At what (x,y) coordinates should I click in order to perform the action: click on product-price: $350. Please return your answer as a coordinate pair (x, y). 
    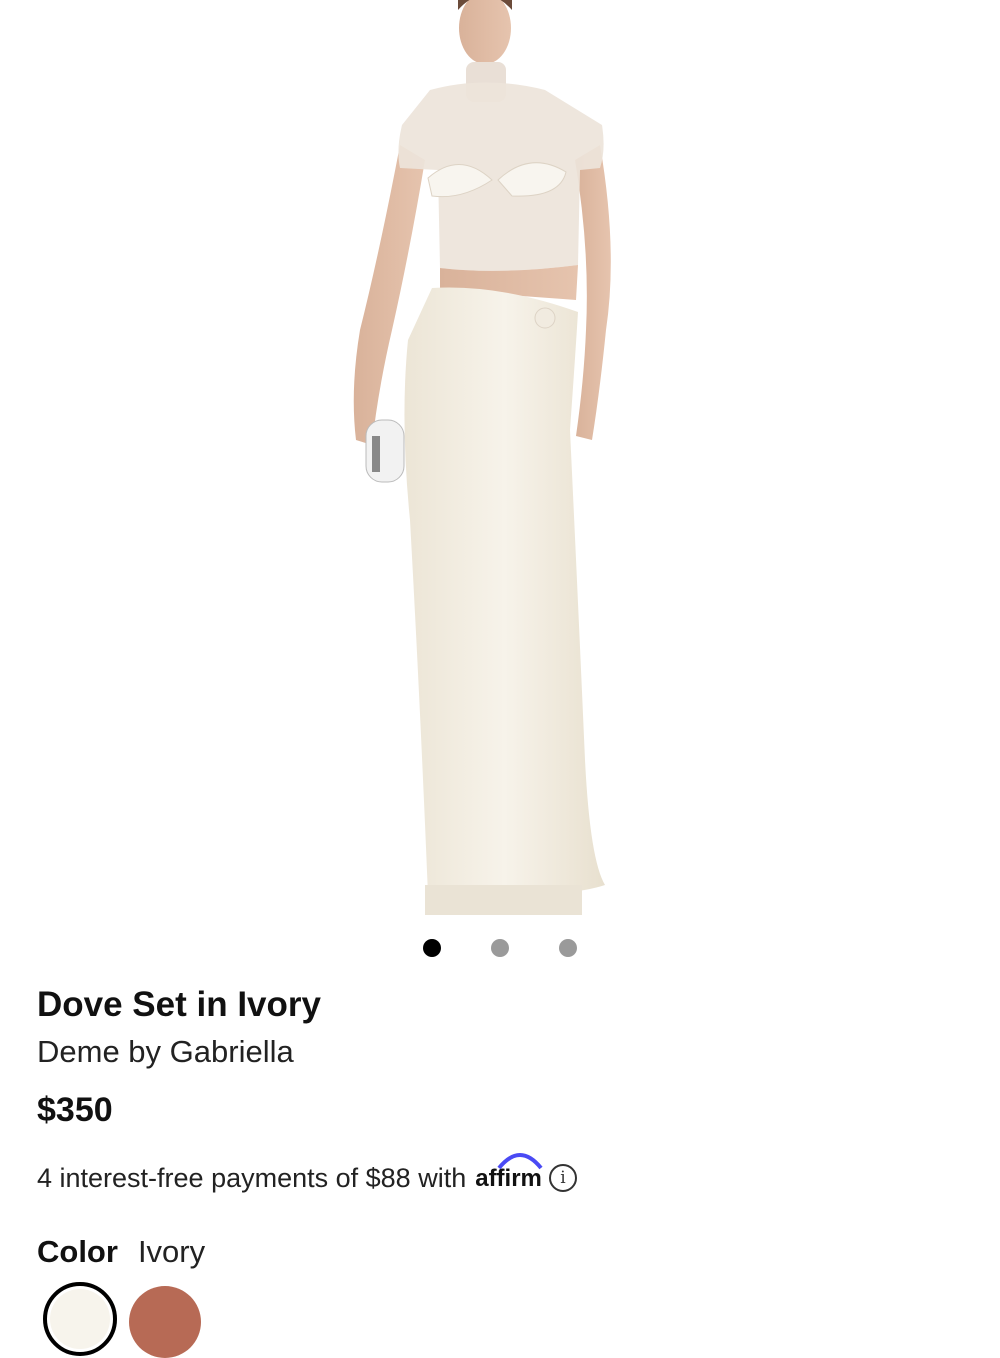
    Looking at the image, I should click on (75, 1110).